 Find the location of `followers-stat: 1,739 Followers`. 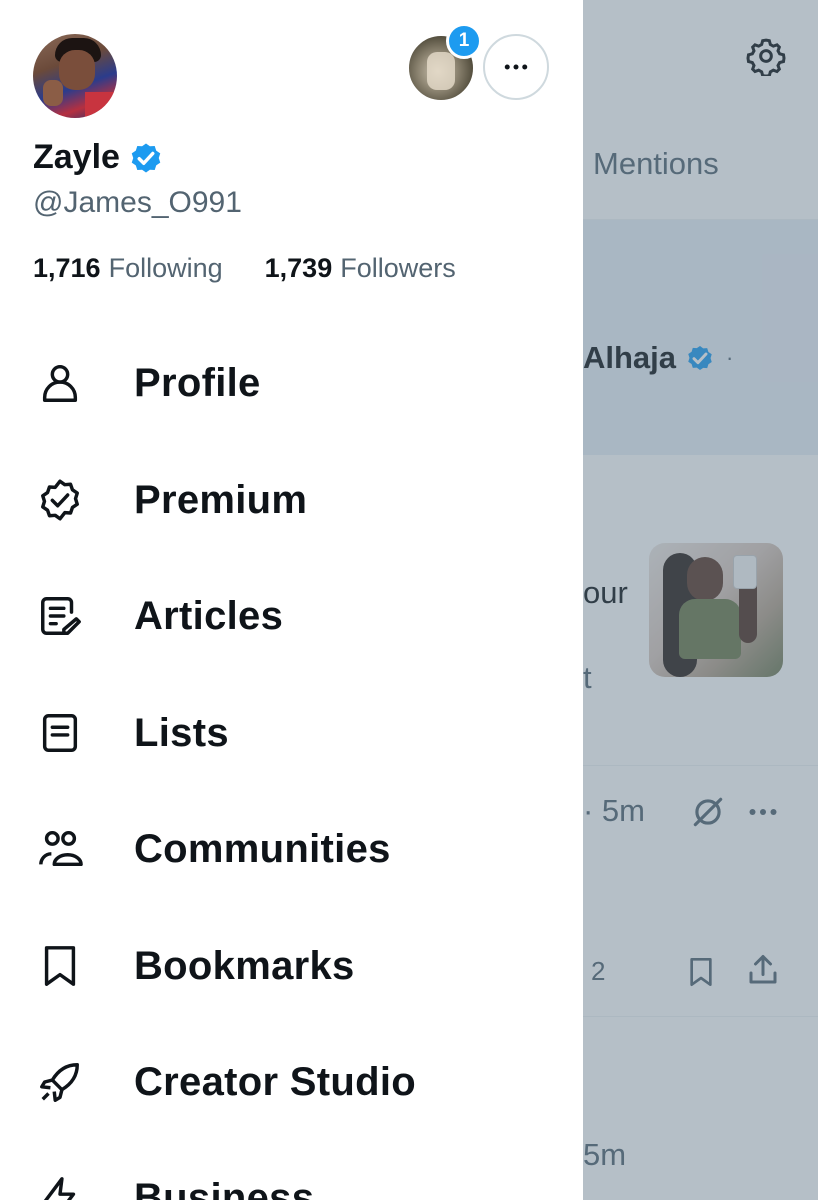

followers-stat: 1,739 Followers is located at coordinates (360, 268).